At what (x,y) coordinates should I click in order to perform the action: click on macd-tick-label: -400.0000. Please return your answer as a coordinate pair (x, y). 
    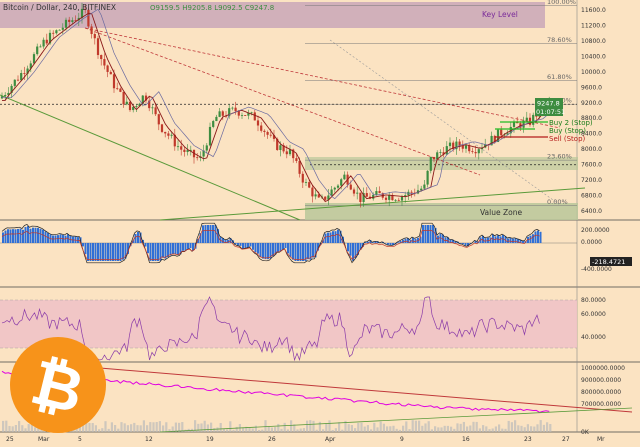
    Looking at the image, I should click on (596, 269).